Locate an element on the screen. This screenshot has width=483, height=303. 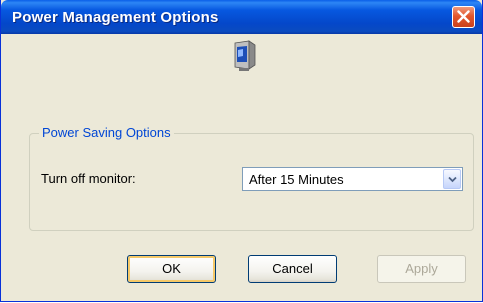
title-bar: Power Management Options is located at coordinates (241, 17).